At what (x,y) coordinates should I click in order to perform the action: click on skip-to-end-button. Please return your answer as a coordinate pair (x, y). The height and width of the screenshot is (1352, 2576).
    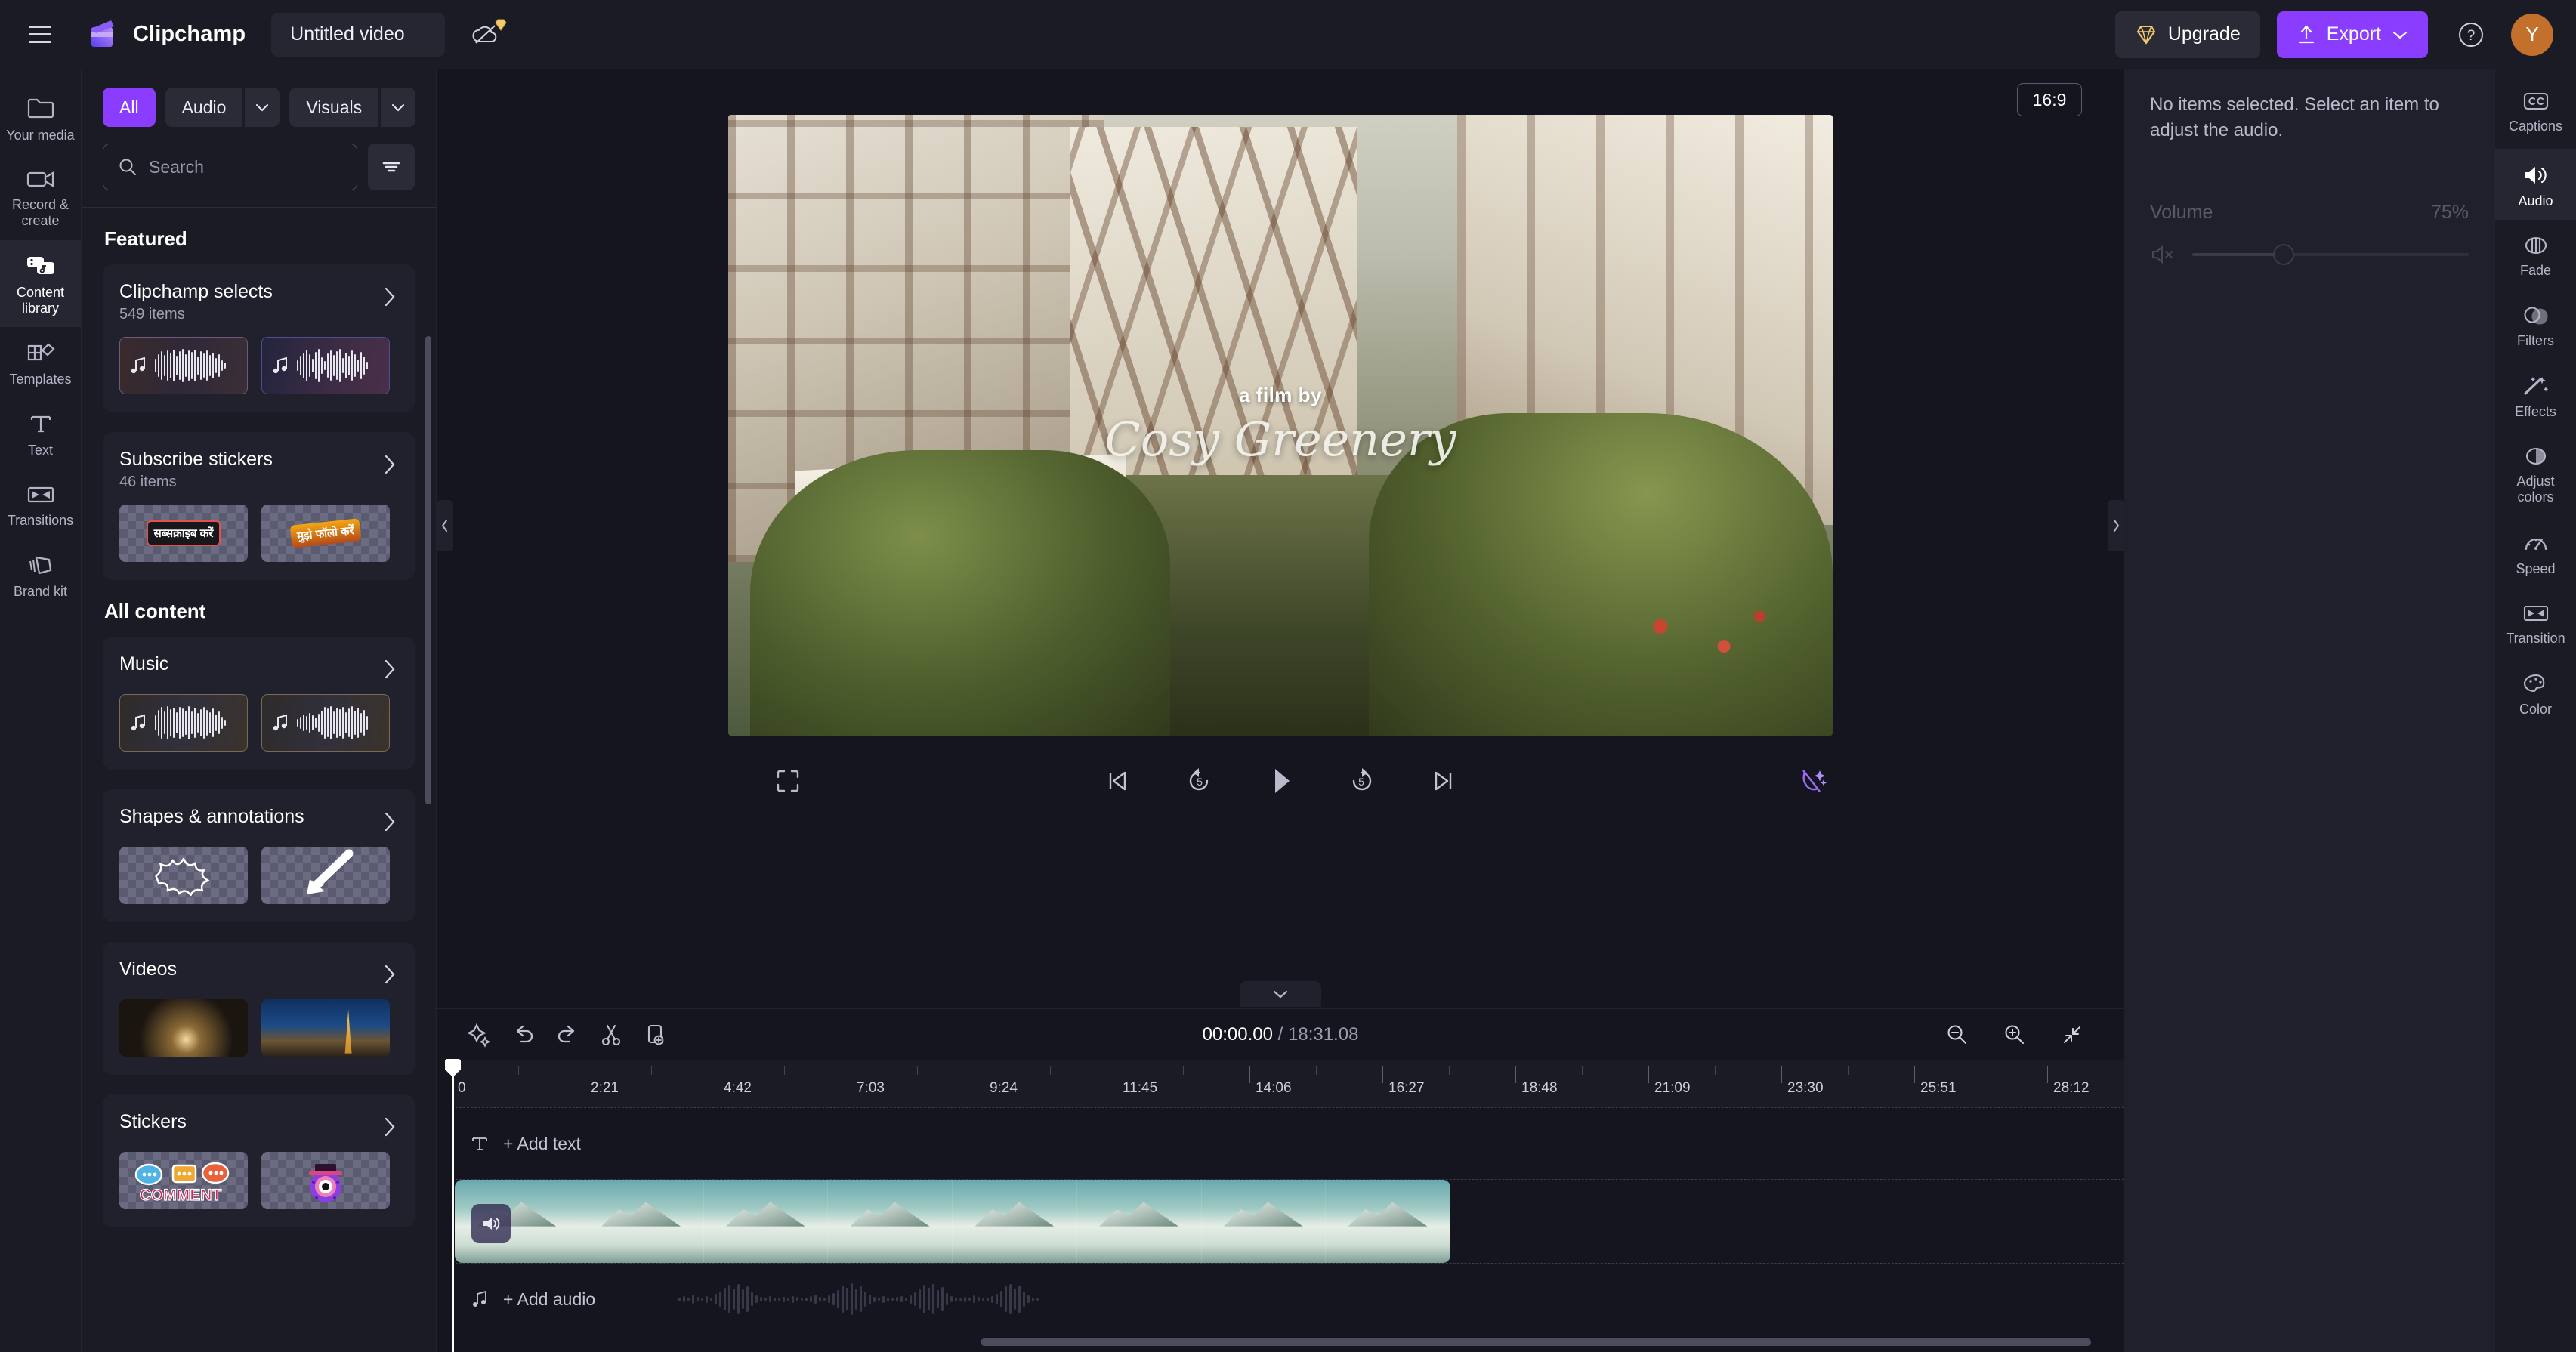
    Looking at the image, I should click on (1443, 781).